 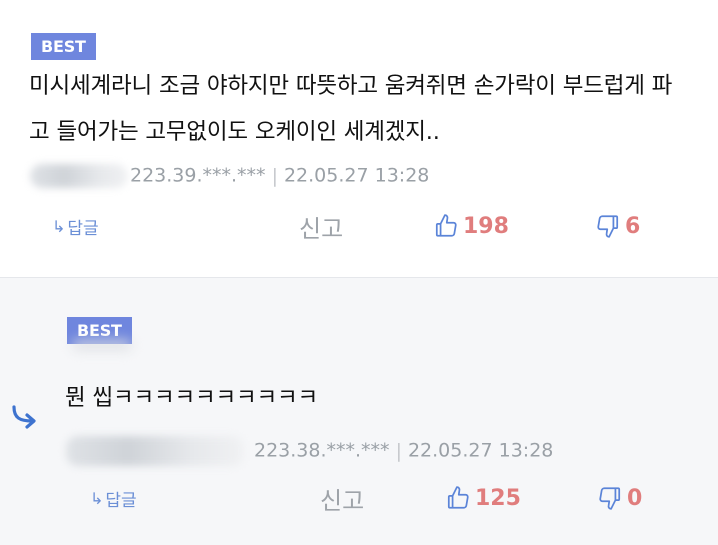 I want to click on blurred-region, so click(x=102, y=345).